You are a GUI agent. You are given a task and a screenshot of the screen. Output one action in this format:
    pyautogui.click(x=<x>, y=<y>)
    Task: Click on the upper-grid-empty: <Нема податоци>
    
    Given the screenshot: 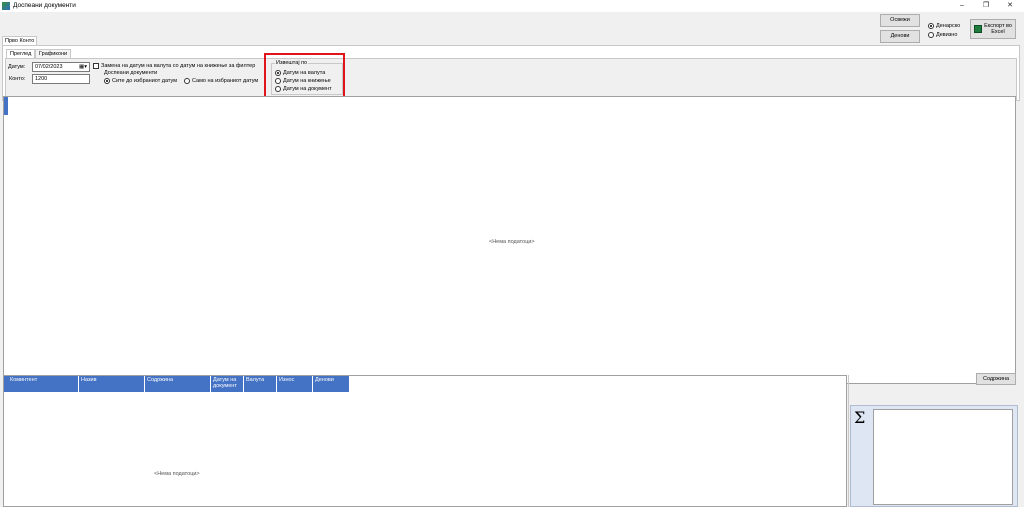 What is the action you would take?
    pyautogui.click(x=512, y=242)
    